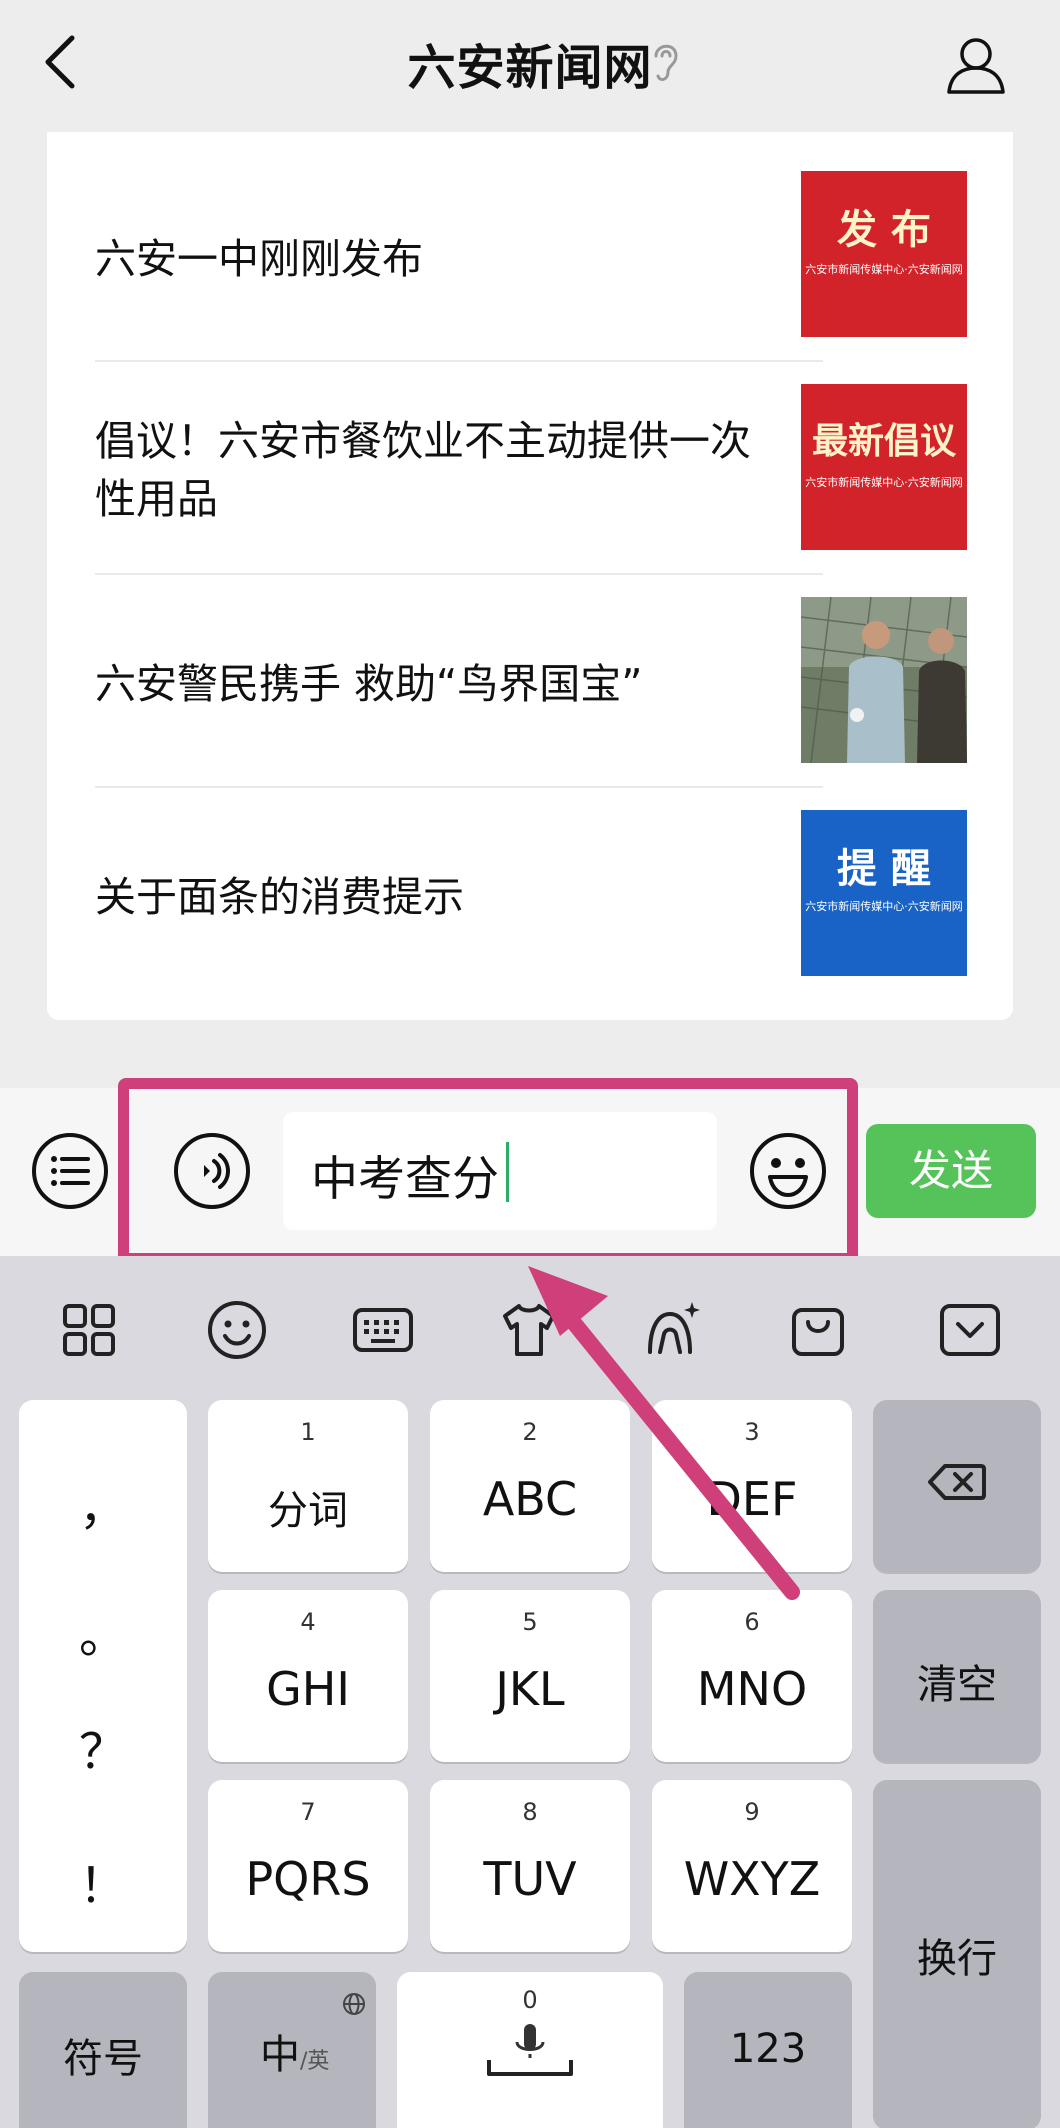 The width and height of the screenshot is (1060, 2128). Describe the element at coordinates (279, 897) in the screenshot. I see `article-title: 关于面条的消费提示` at that location.